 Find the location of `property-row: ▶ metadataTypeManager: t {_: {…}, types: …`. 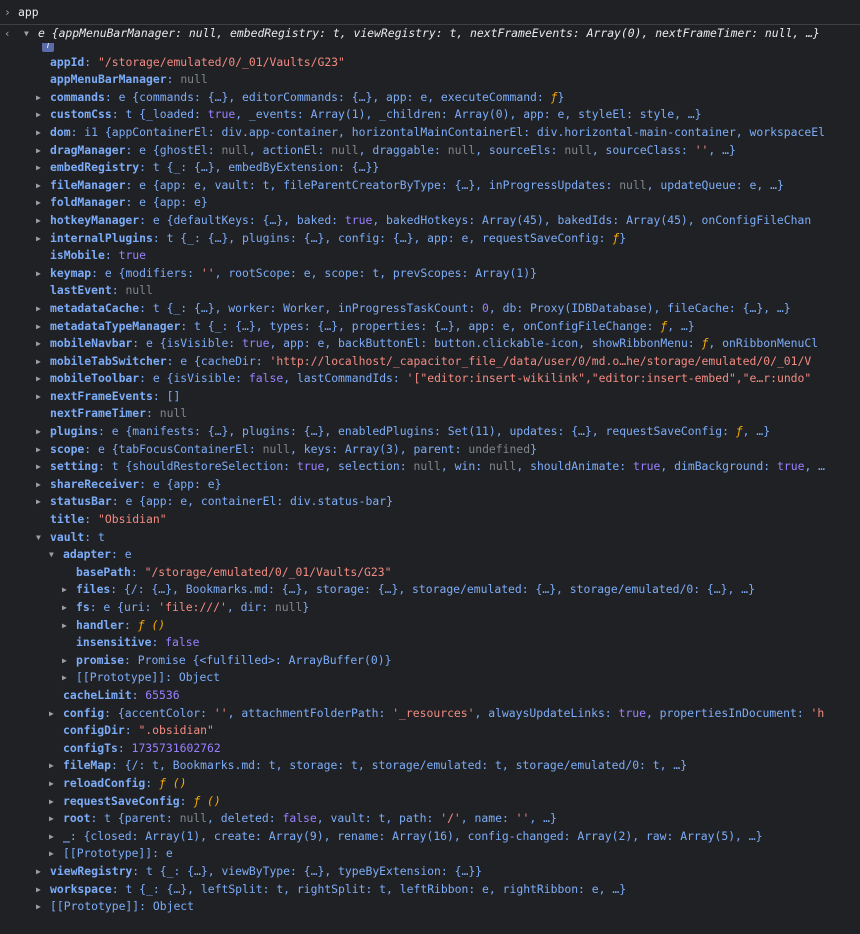

property-row: ▶ metadataTypeManager: t {_: {…}, types: … is located at coordinates (430, 327).